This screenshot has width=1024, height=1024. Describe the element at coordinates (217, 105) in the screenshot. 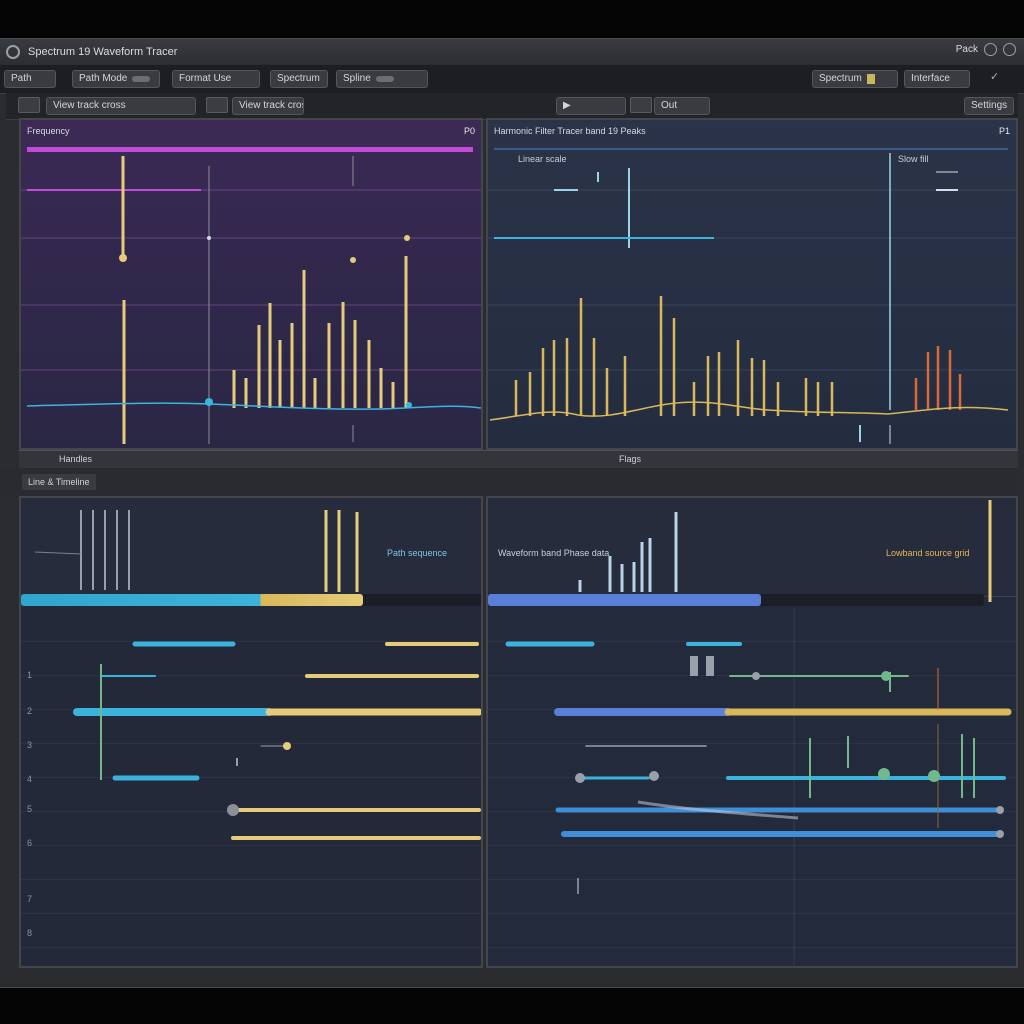

I see `record-icon` at that location.